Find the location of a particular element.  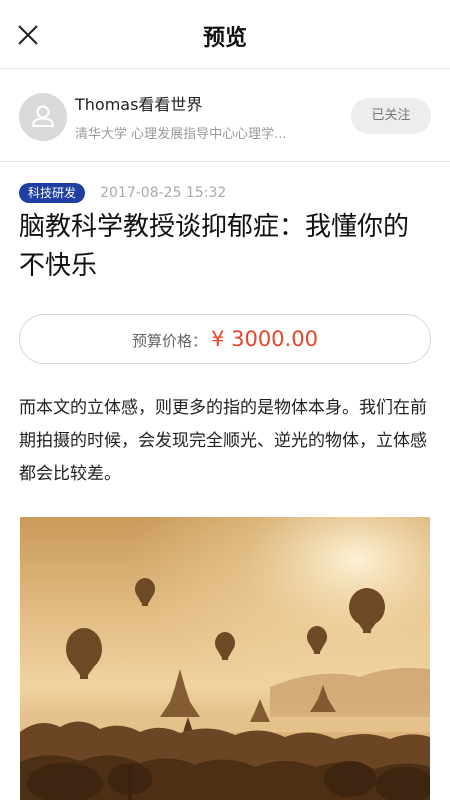

author-card: Thomas看看世界 清华大学 心理发展指导中心心理学... 已关注 is located at coordinates (225, 115).